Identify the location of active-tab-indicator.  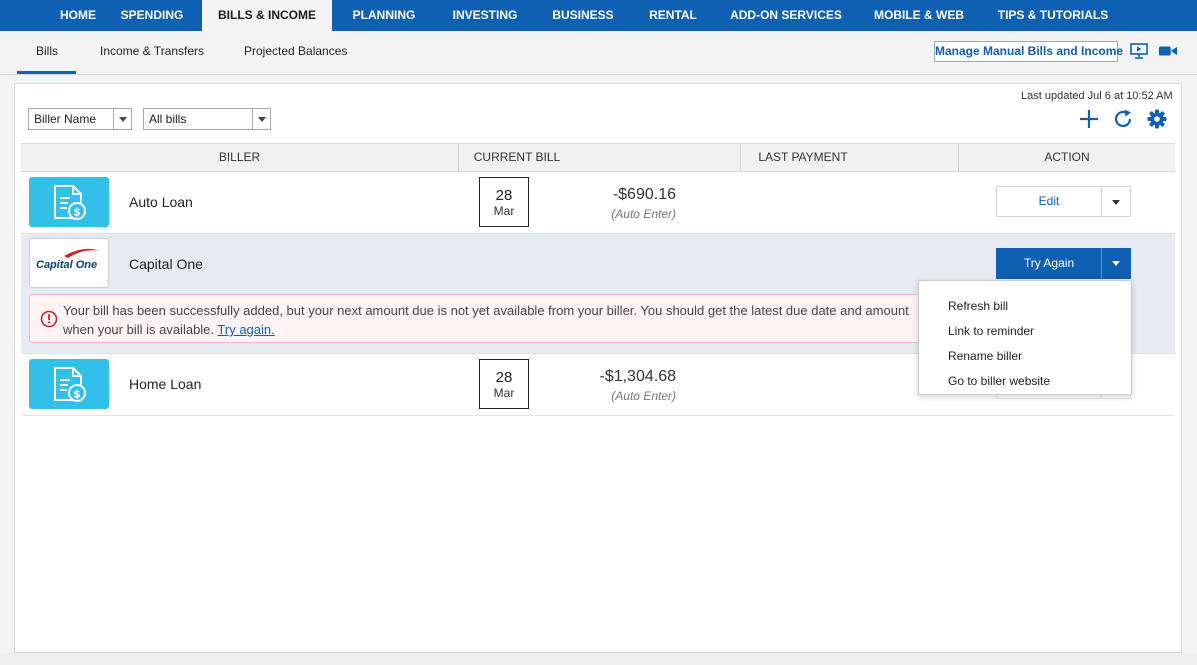
(46, 72).